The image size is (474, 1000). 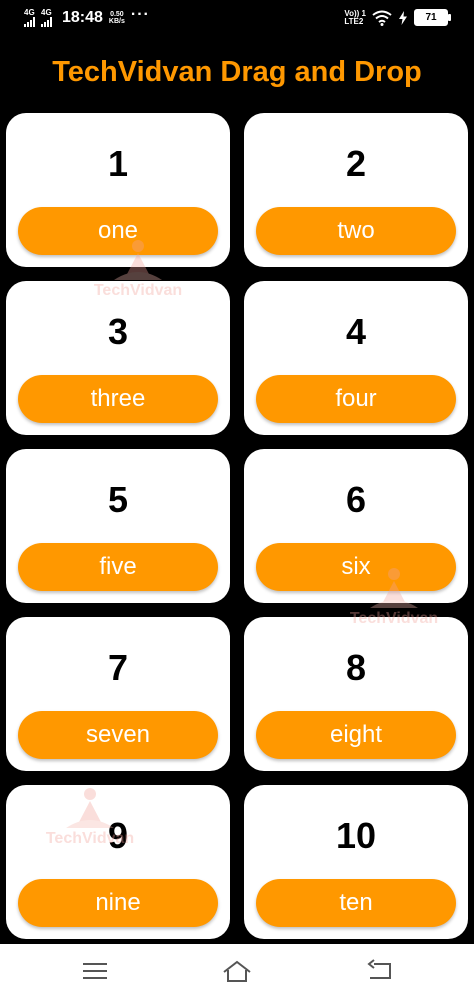 What do you see at coordinates (356, 526) in the screenshot?
I see `card-6: 6 six` at bounding box center [356, 526].